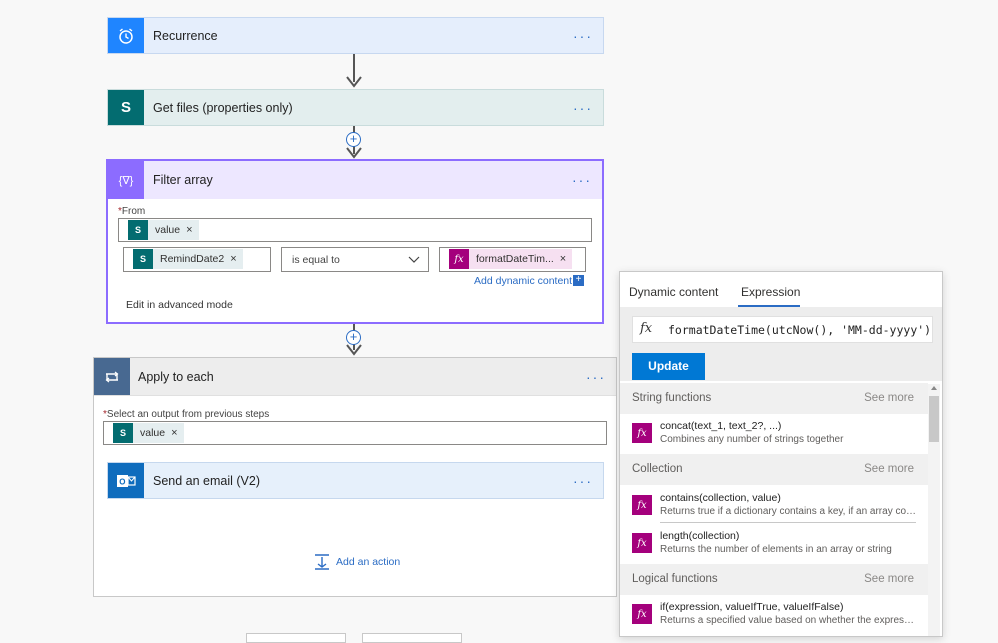 The width and height of the screenshot is (998, 643). What do you see at coordinates (582, 180) in the screenshot?
I see `filter-array-more-button: ···` at bounding box center [582, 180].